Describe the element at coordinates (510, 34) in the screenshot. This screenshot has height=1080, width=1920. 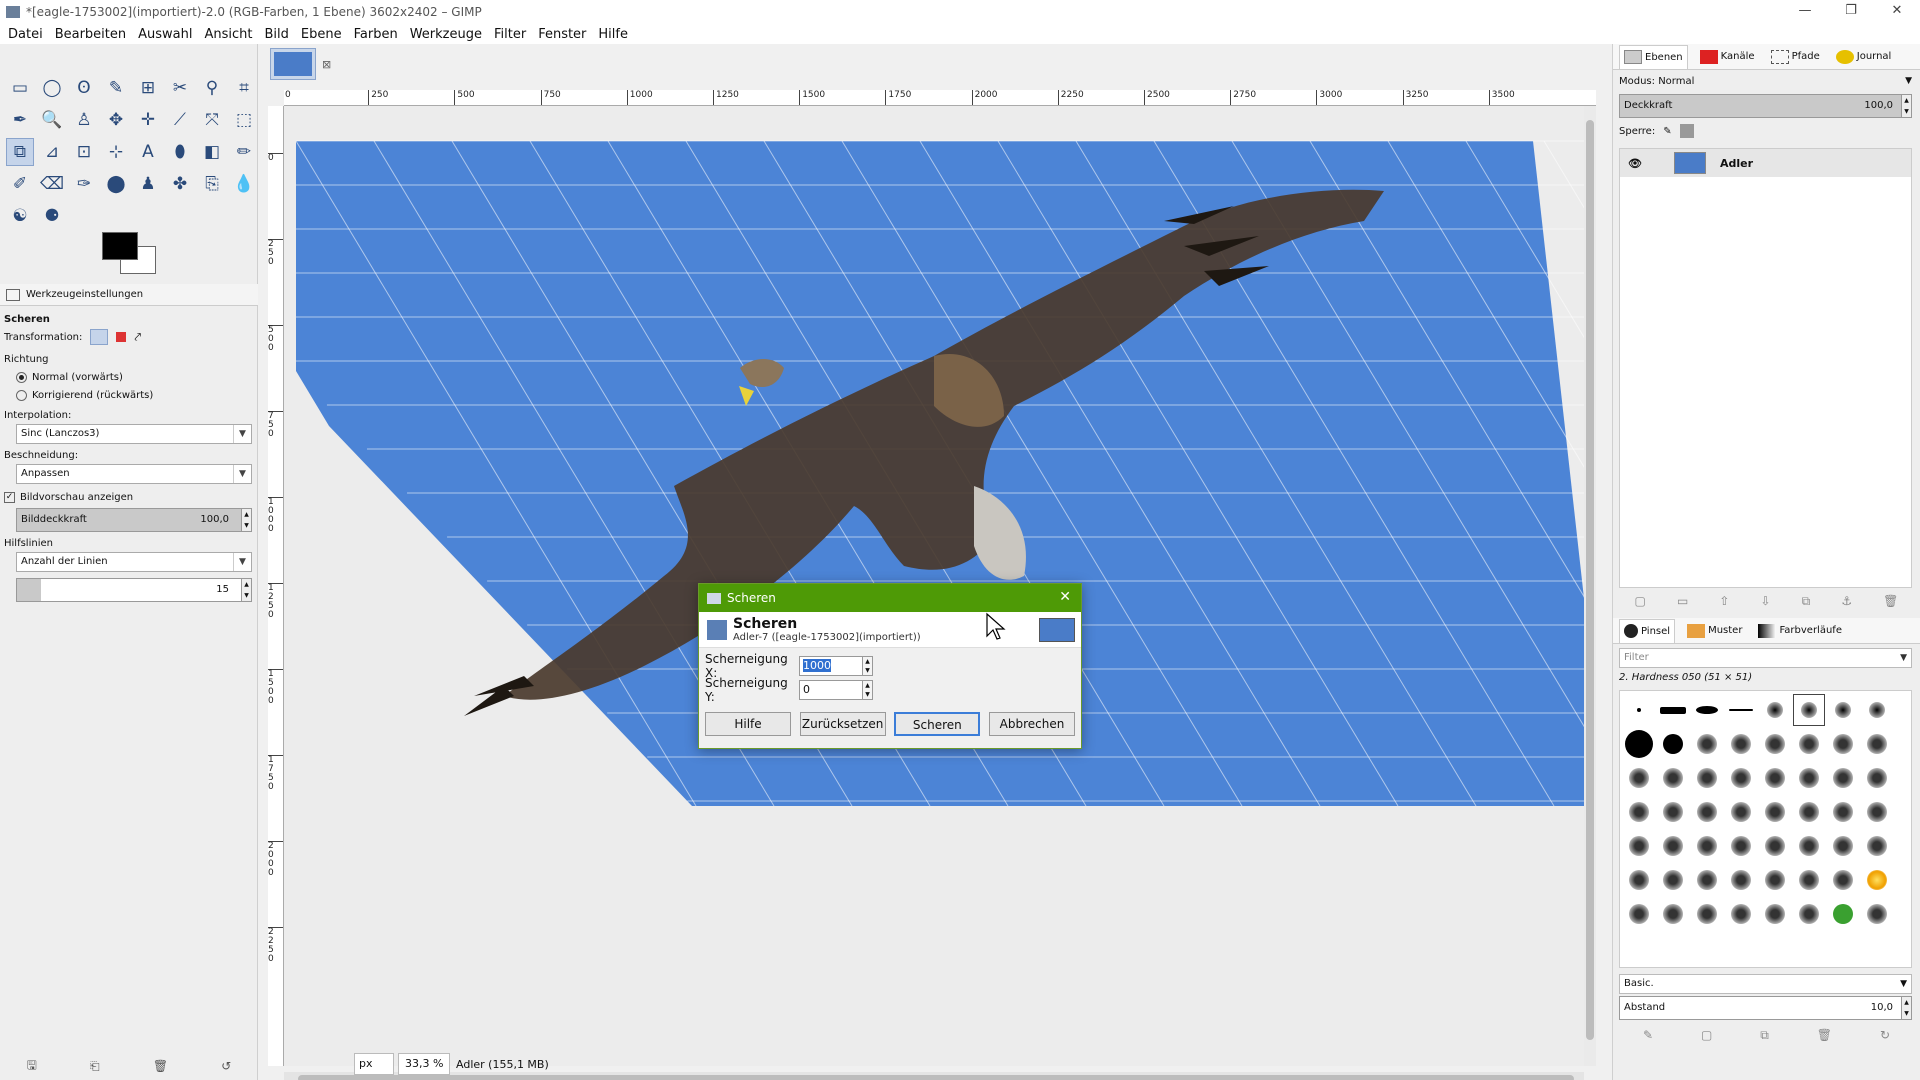
I see `menu-filter: Filter` at that location.